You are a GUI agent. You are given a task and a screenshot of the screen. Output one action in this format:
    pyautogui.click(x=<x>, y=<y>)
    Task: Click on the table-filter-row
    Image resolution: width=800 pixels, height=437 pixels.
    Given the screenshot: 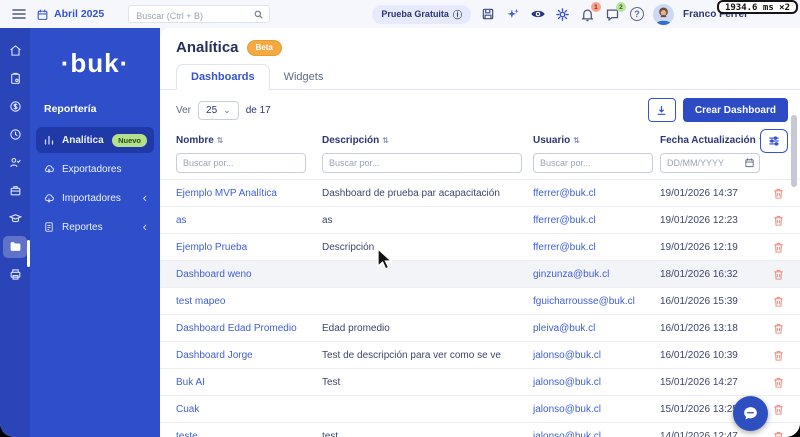 What is the action you would take?
    pyautogui.click(x=480, y=163)
    